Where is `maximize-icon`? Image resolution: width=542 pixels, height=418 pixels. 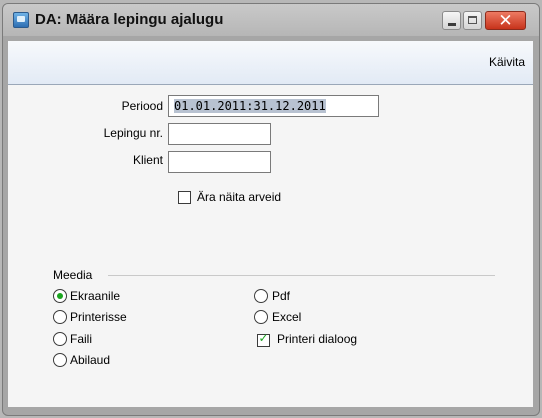
maximize-icon is located at coordinates (472, 20).